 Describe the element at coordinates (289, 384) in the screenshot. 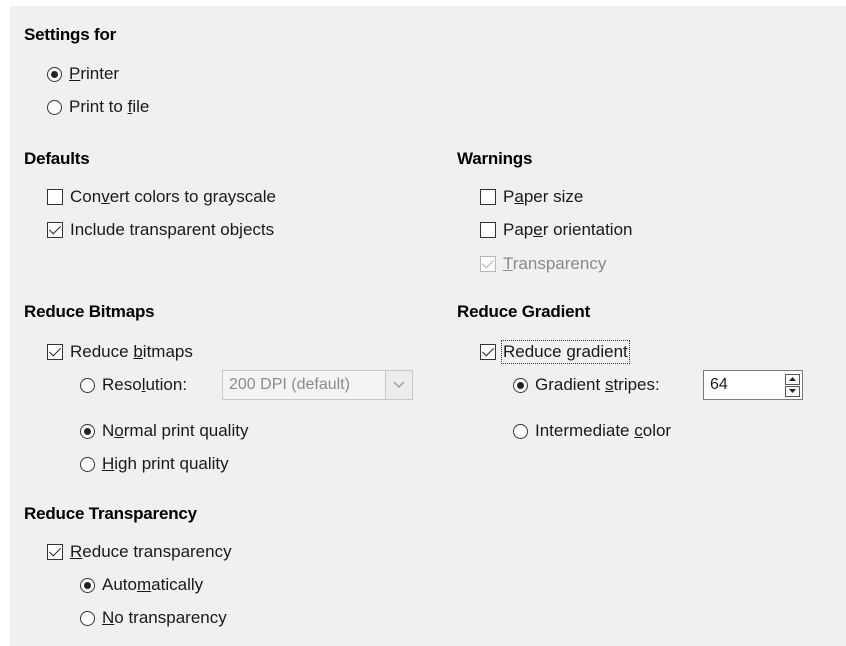

I see `resolution-value: 200 DPI (default)` at that location.